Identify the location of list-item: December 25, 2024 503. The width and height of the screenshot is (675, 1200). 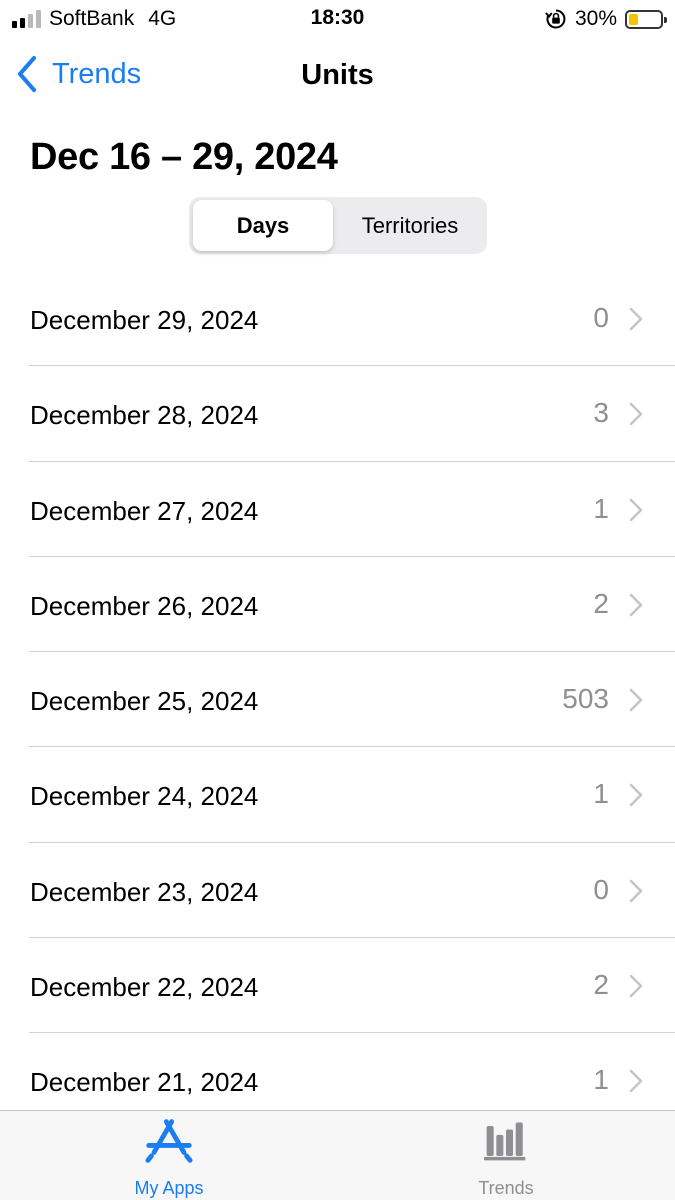
(337, 700).